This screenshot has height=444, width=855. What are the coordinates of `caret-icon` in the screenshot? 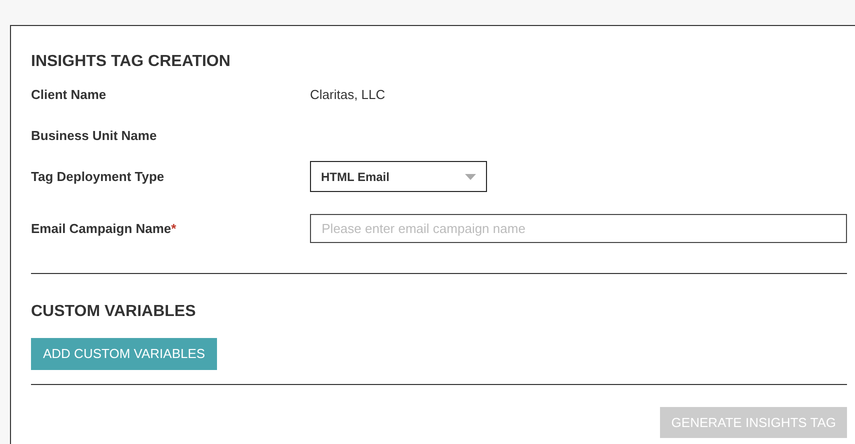 It's located at (470, 177).